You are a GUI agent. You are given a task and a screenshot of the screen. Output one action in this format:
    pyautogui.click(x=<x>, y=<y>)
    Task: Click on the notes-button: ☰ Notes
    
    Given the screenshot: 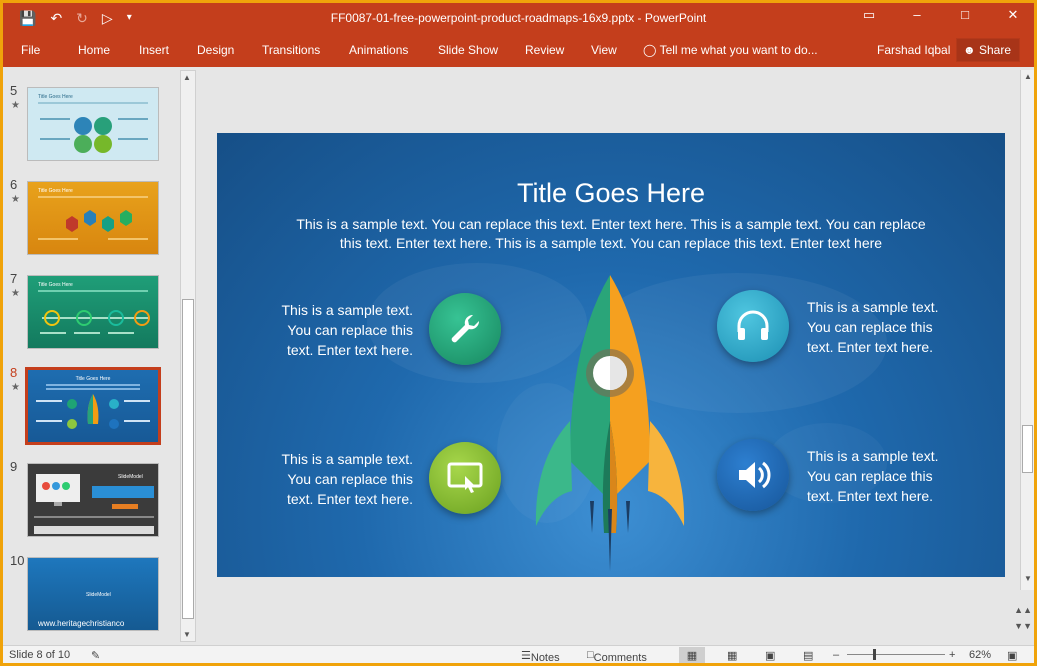 What is the action you would take?
    pyautogui.click(x=540, y=656)
    